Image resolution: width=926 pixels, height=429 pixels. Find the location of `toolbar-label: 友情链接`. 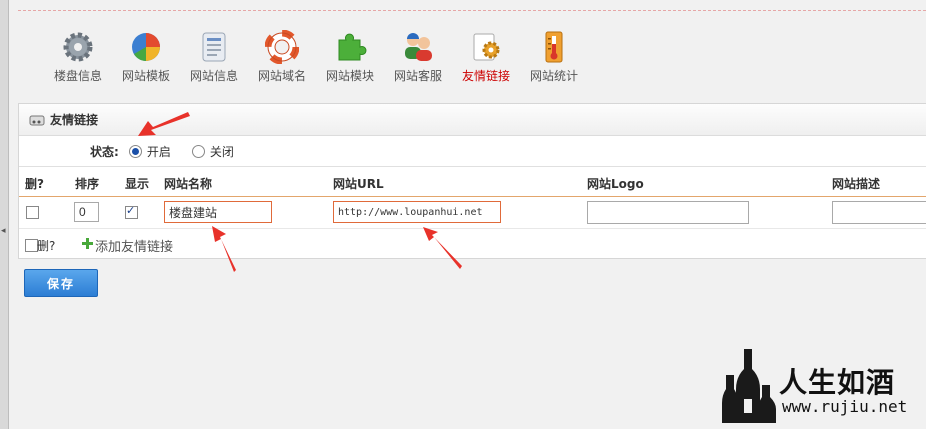

toolbar-label: 友情链接 is located at coordinates (485, 76).